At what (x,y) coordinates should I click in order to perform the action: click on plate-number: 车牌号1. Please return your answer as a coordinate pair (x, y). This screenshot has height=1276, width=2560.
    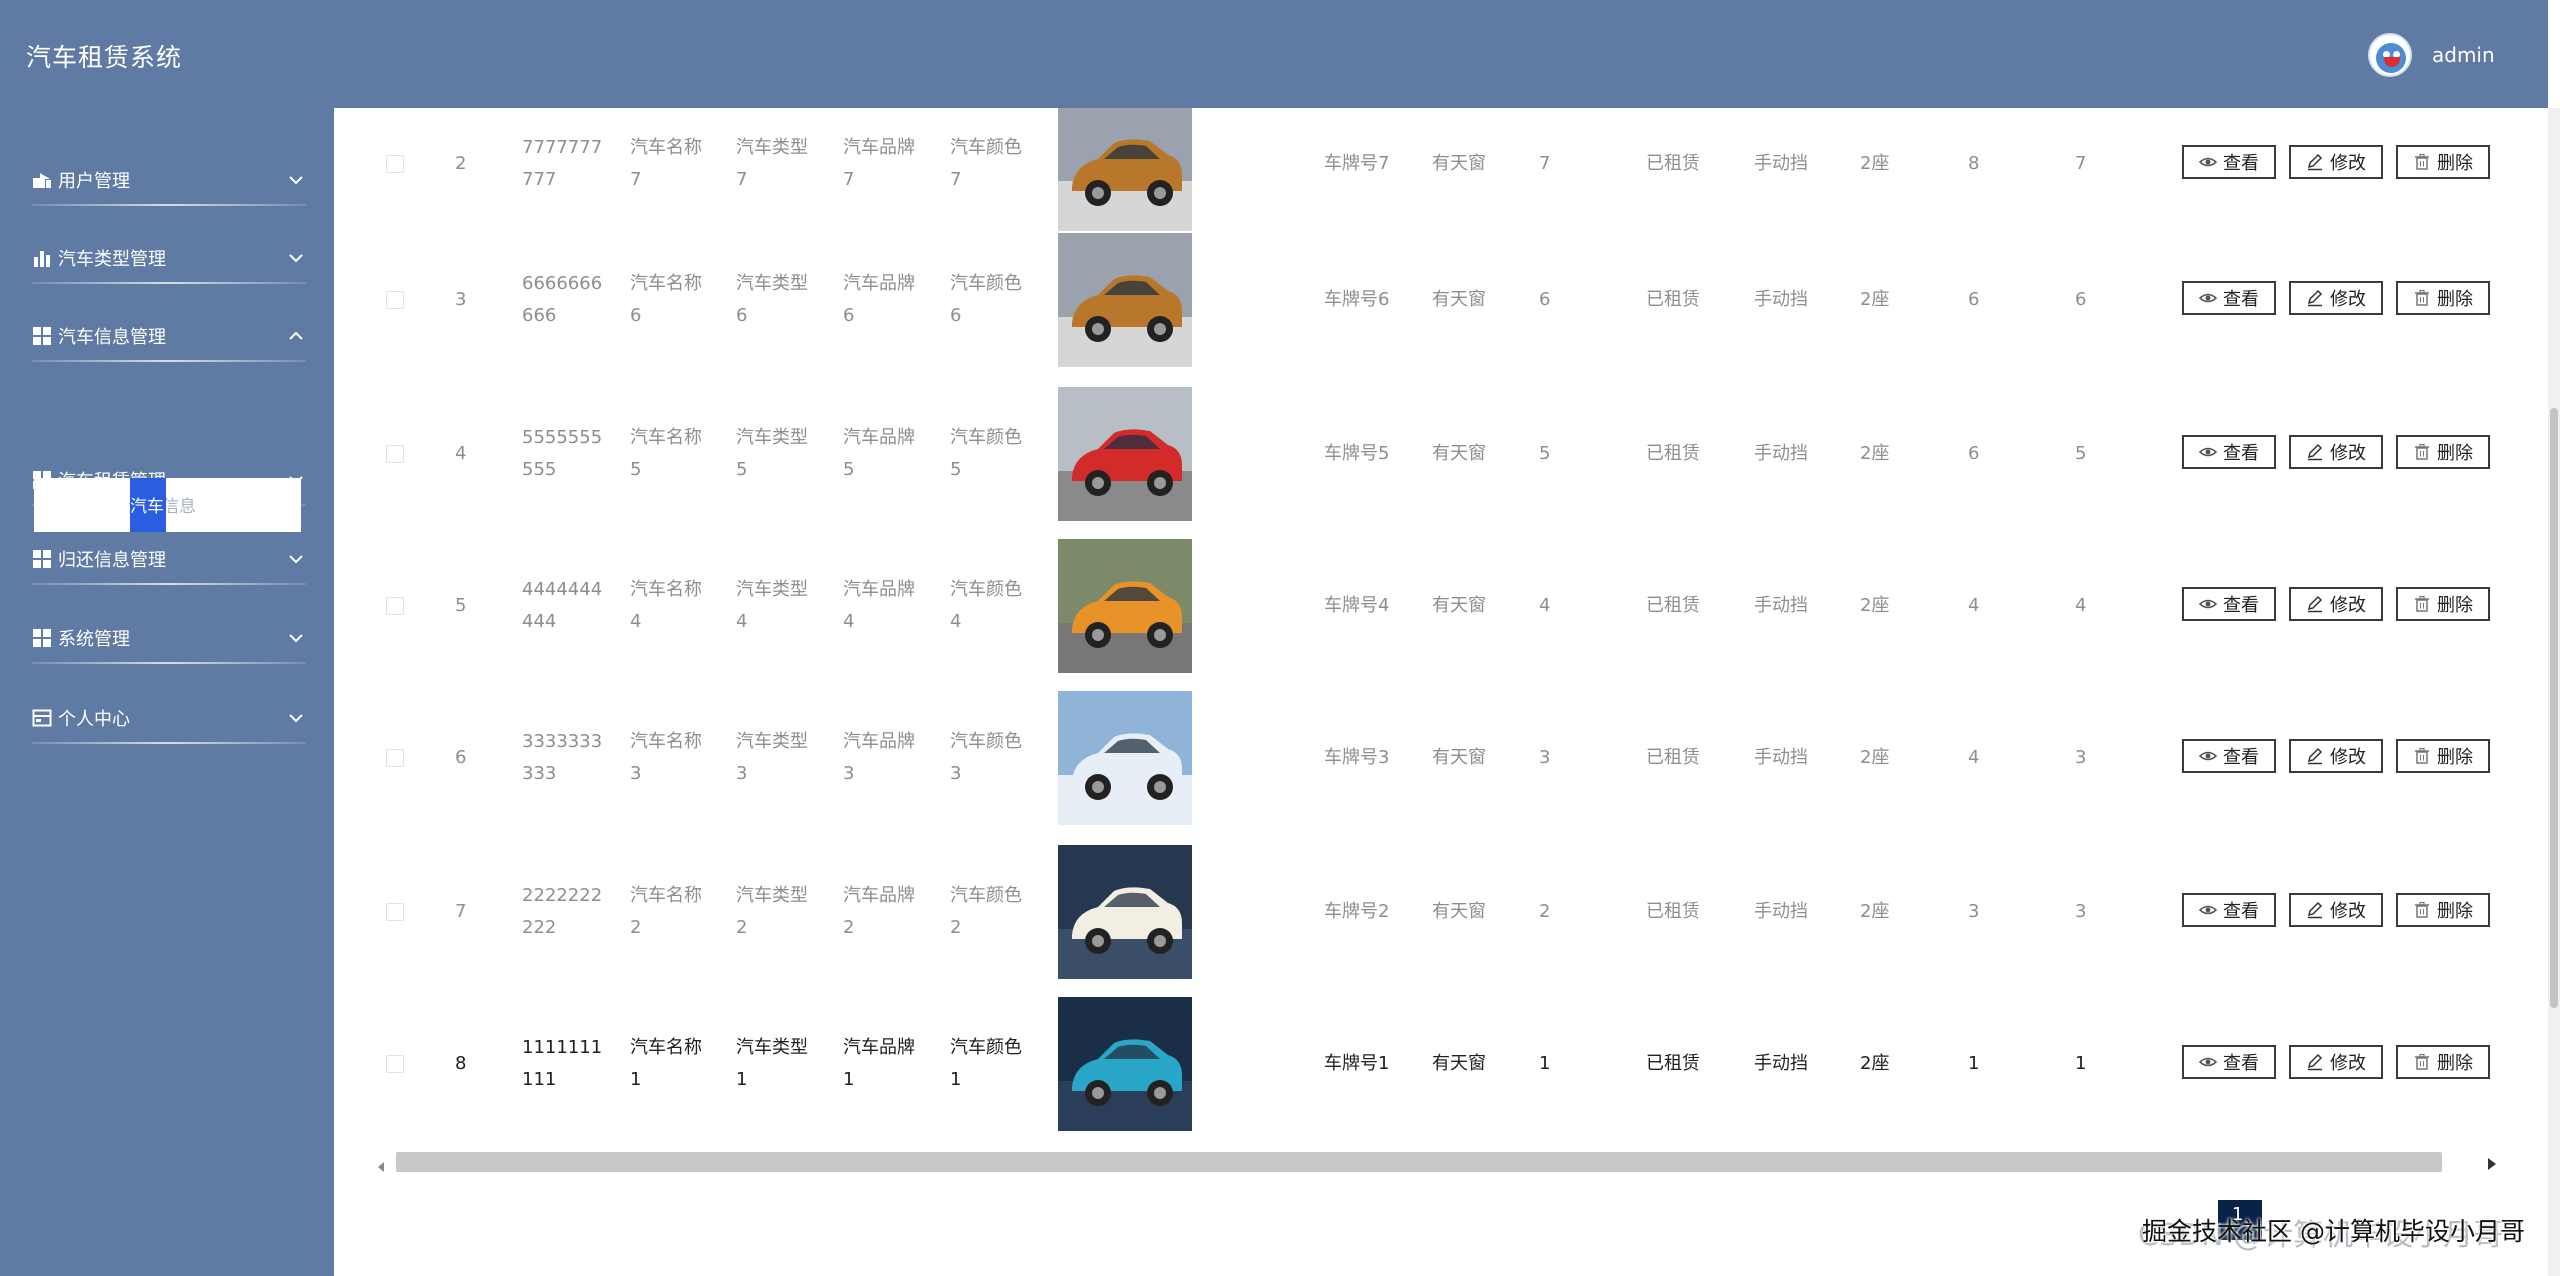
    Looking at the image, I should click on (1357, 1063).